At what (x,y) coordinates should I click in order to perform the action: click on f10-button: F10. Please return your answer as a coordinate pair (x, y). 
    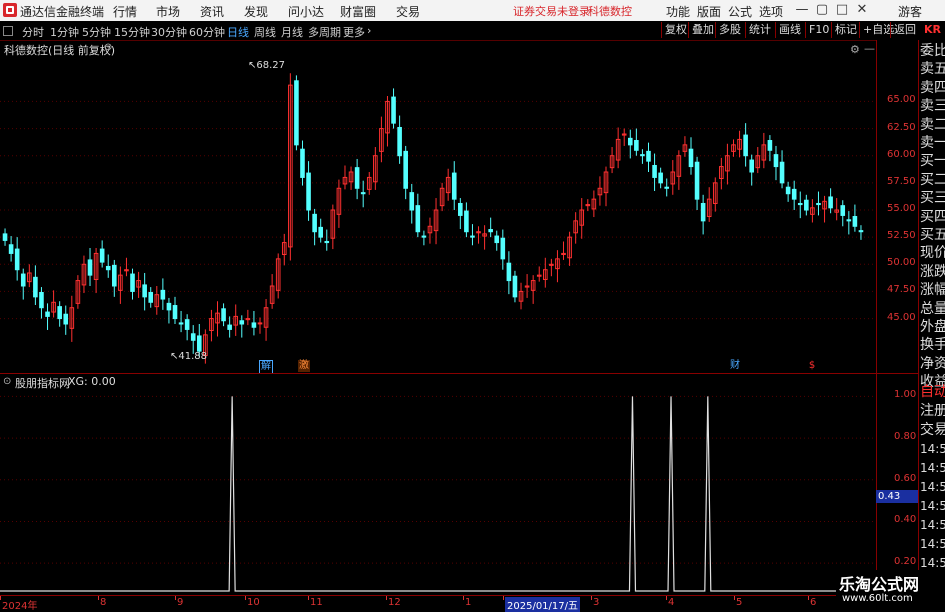
    Looking at the image, I should click on (818, 30).